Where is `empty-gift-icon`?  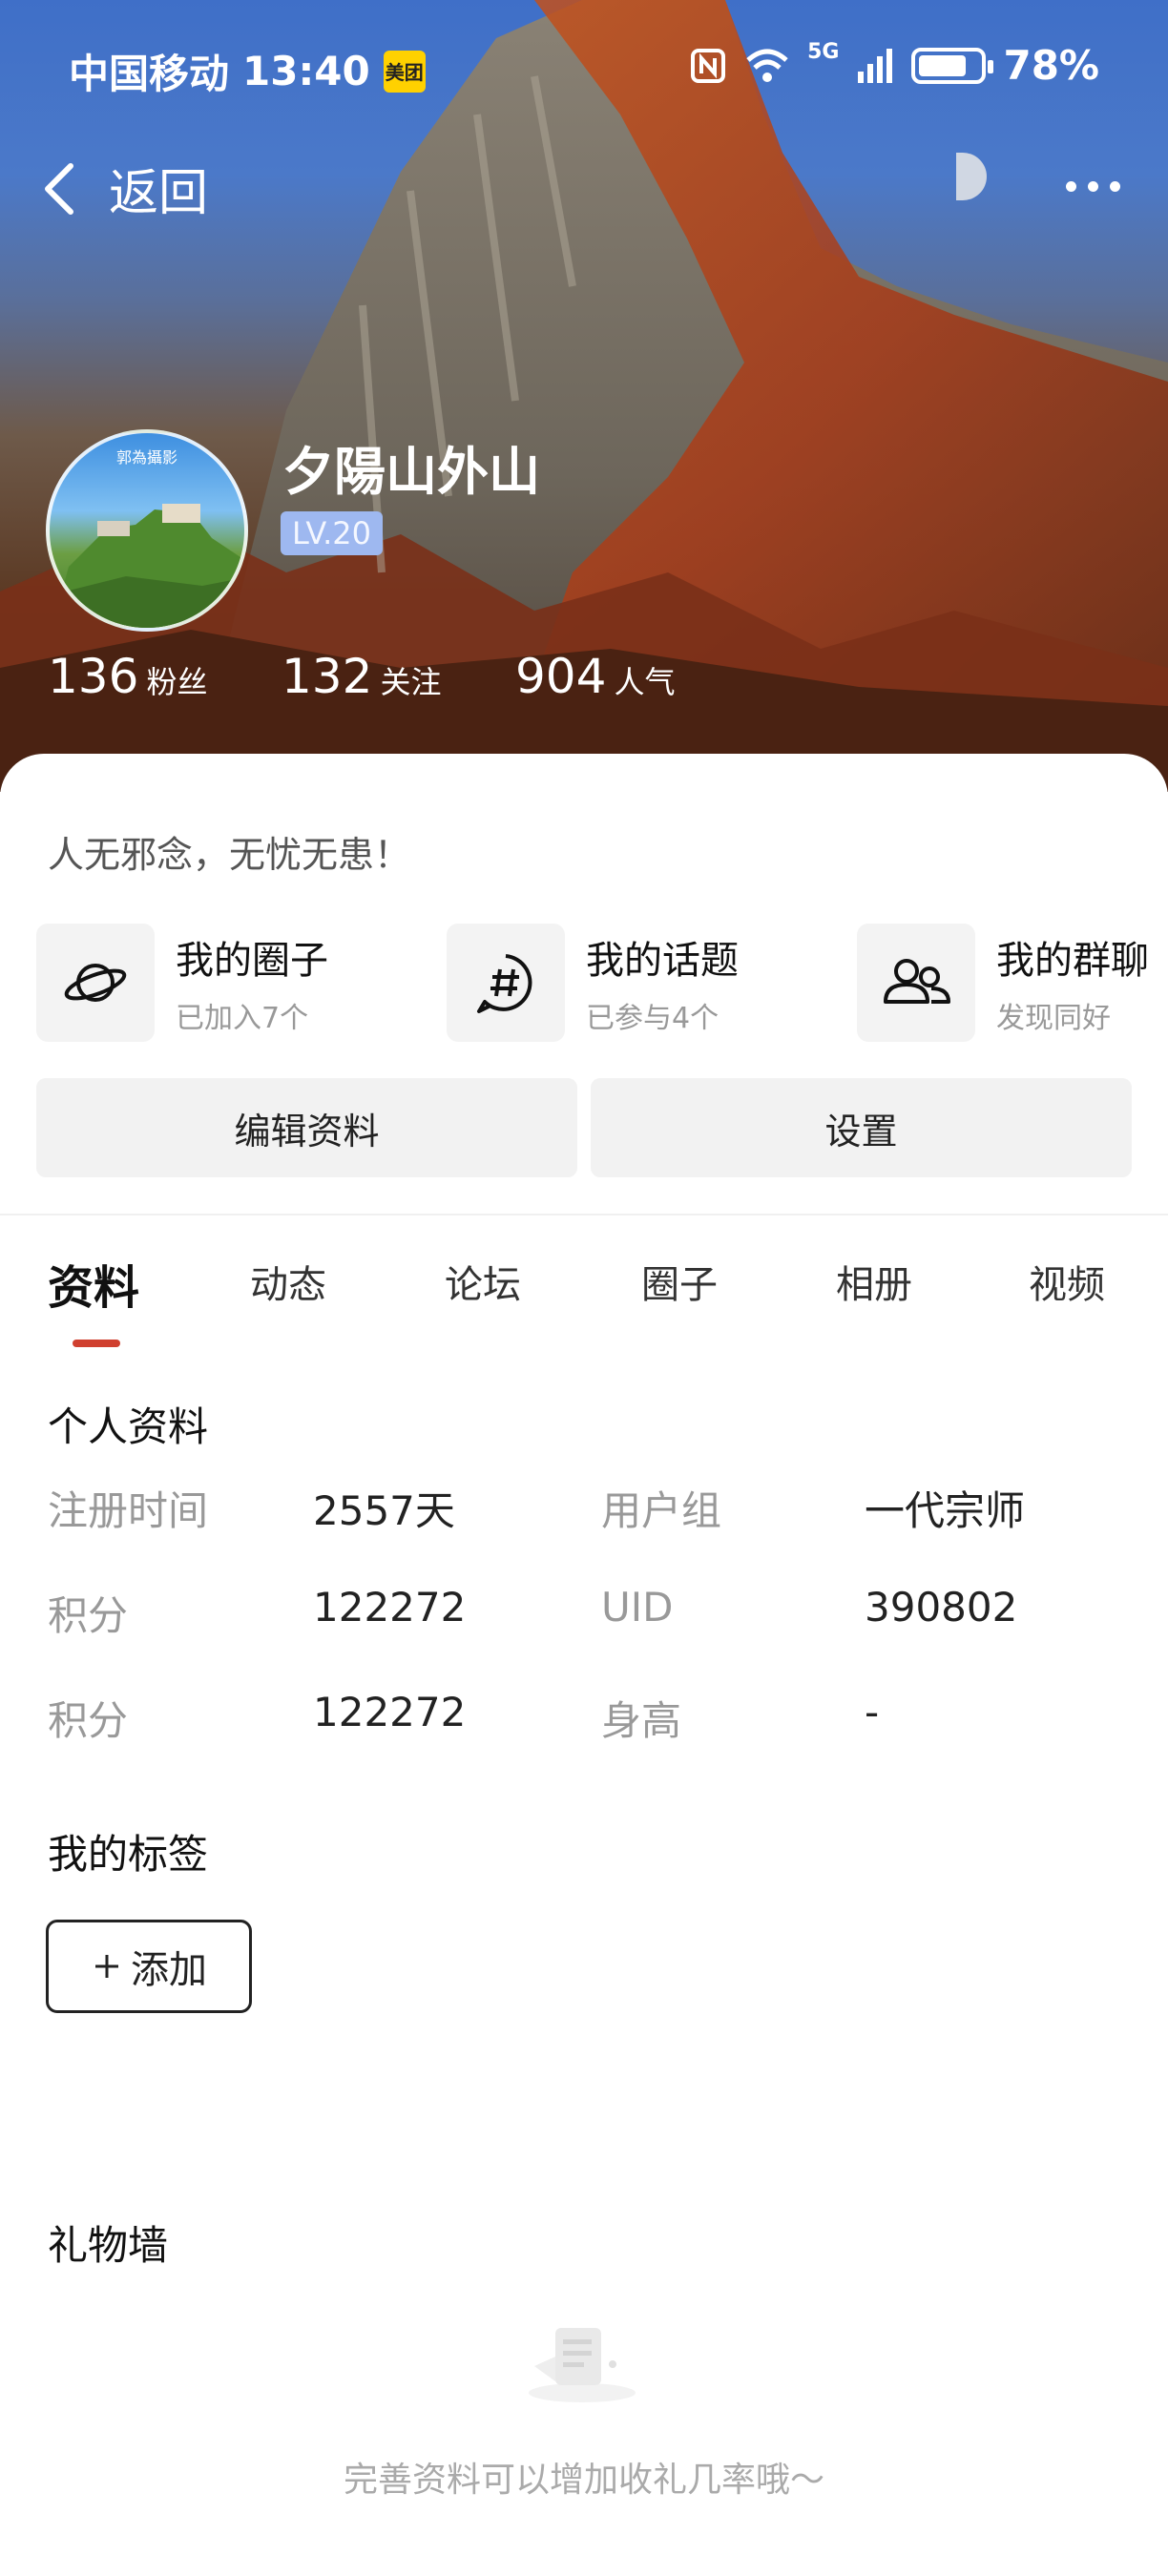
empty-gift-icon is located at coordinates (582, 2365).